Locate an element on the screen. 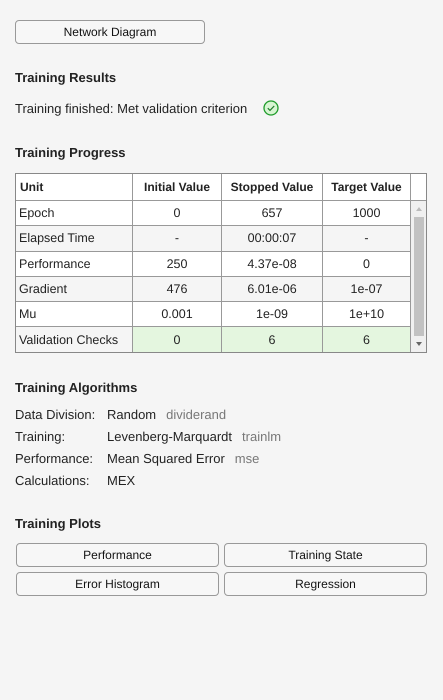 This screenshot has width=443, height=700. field-label: Data Division: is located at coordinates (55, 414).